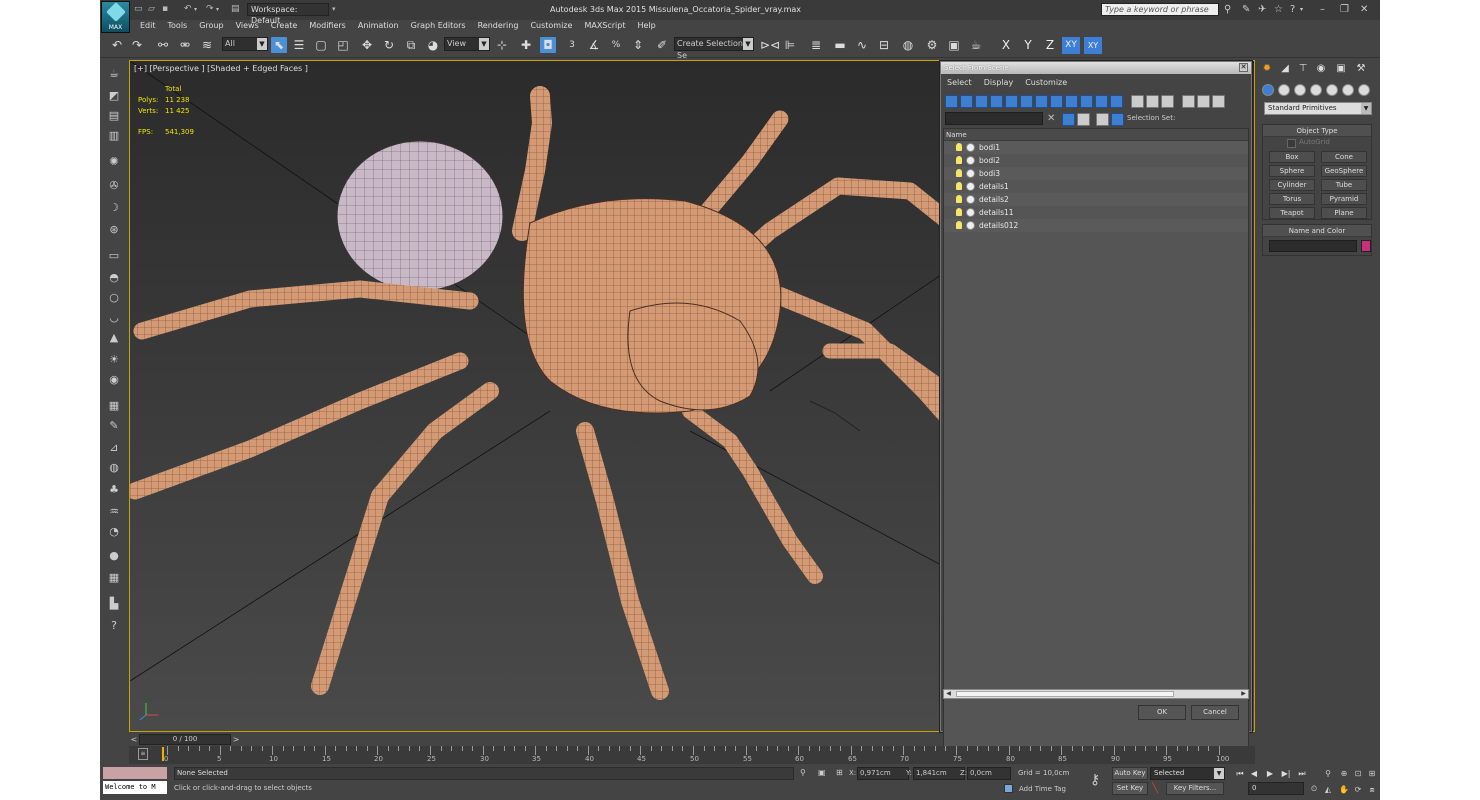  I want to click on zoom-icon: ⚲, so click(1328, 774).